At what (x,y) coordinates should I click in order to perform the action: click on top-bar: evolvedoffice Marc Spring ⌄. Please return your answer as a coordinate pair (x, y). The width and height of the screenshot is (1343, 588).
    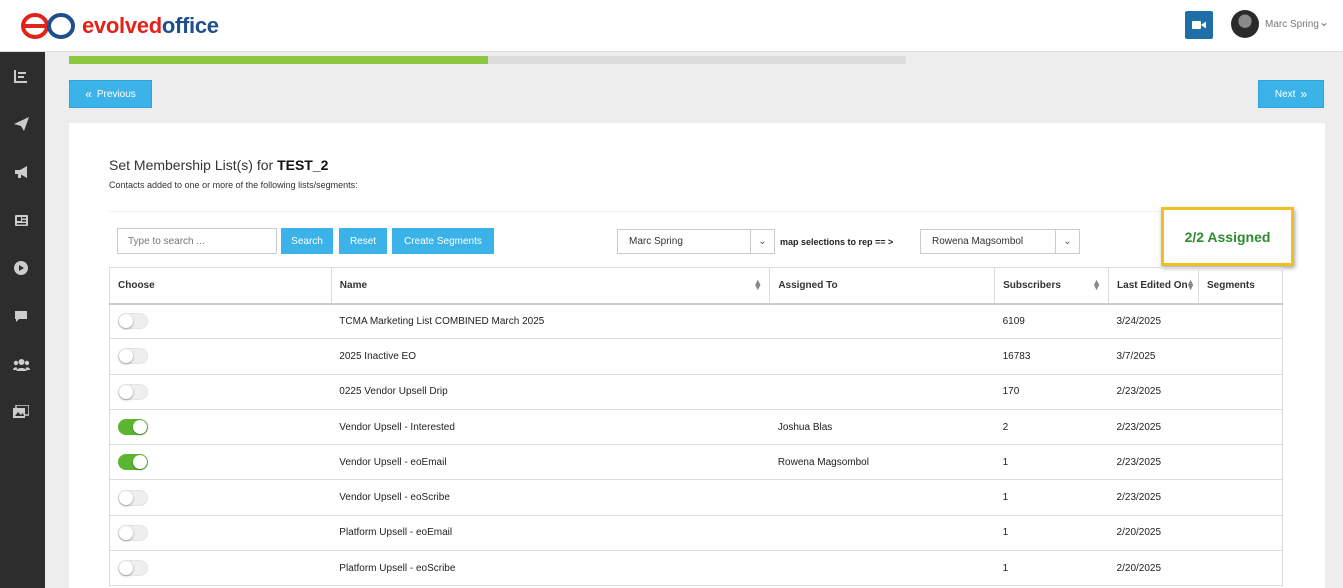
    Looking at the image, I should click on (671, 26).